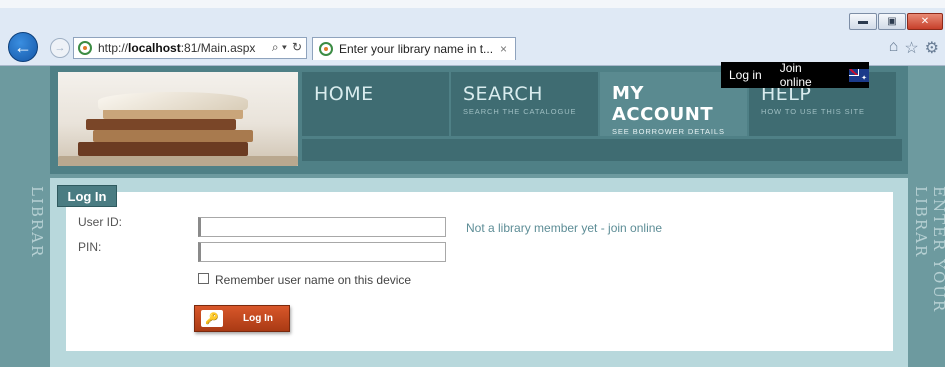 This screenshot has width=945, height=367. What do you see at coordinates (178, 119) in the screenshot?
I see `books-banner-image` at bounding box center [178, 119].